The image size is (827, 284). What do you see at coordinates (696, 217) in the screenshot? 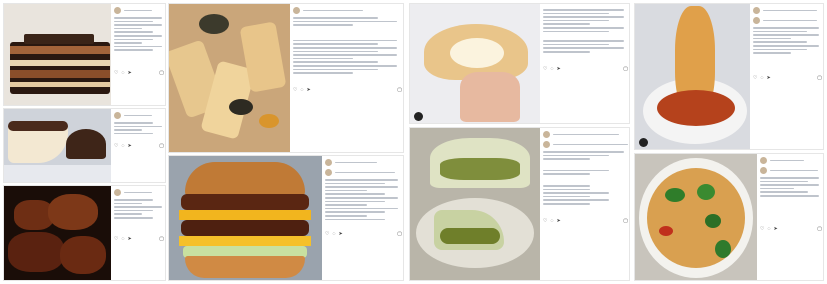
I see `post-photo-spaghetti-plate` at bounding box center [696, 217].